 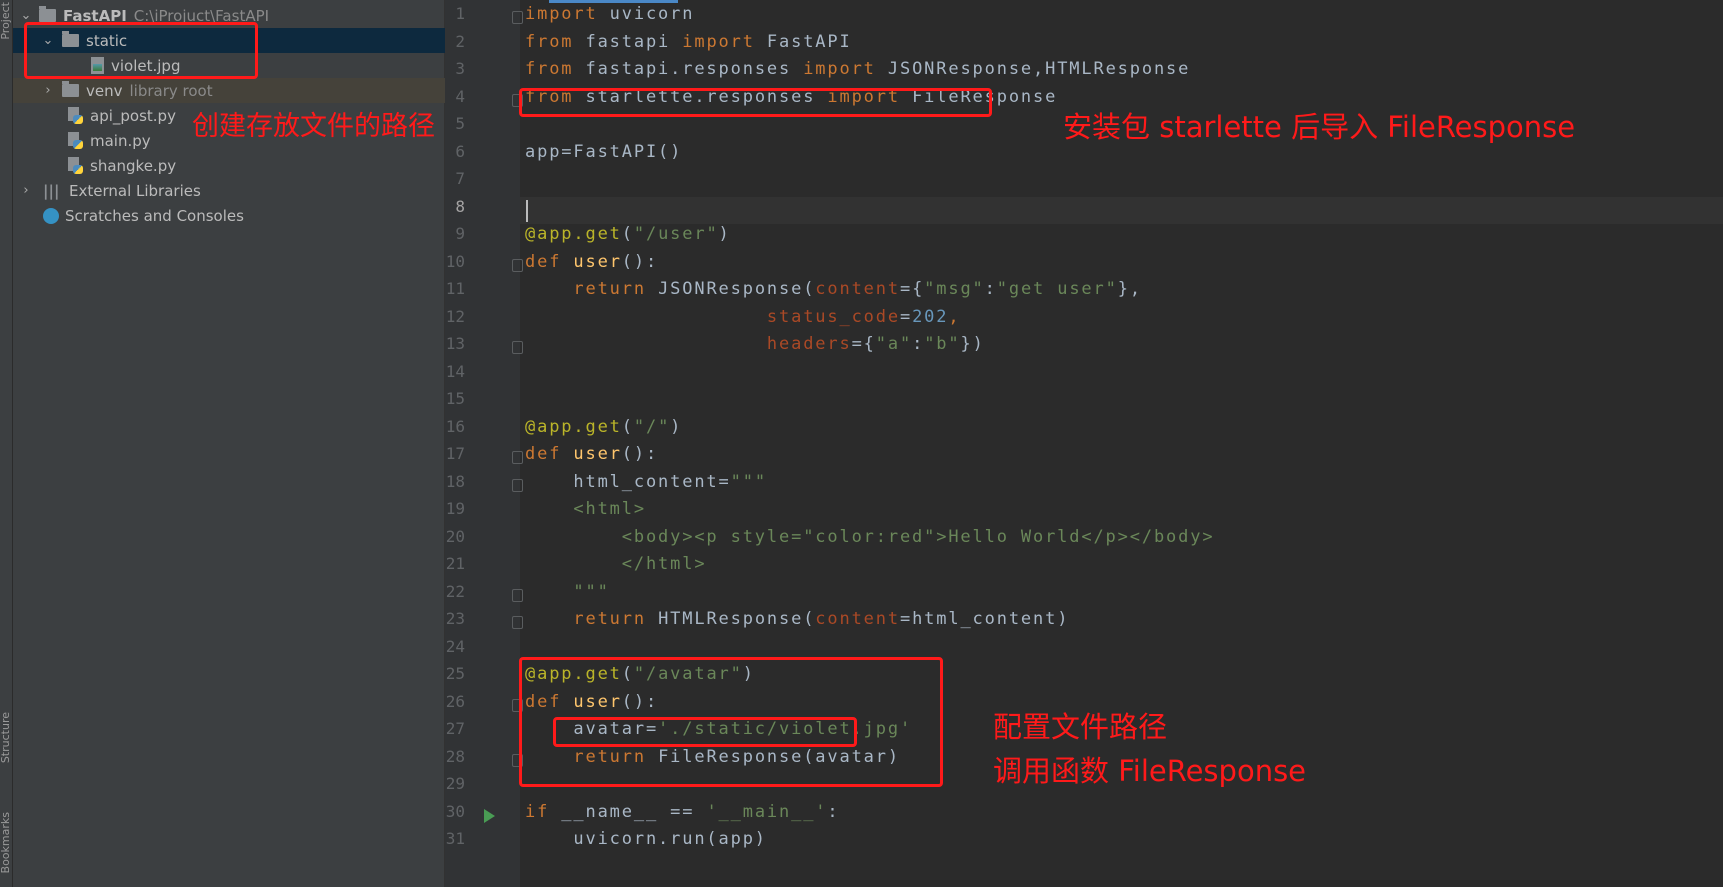 I want to click on tree-item-hint: library root, so click(x=171, y=90).